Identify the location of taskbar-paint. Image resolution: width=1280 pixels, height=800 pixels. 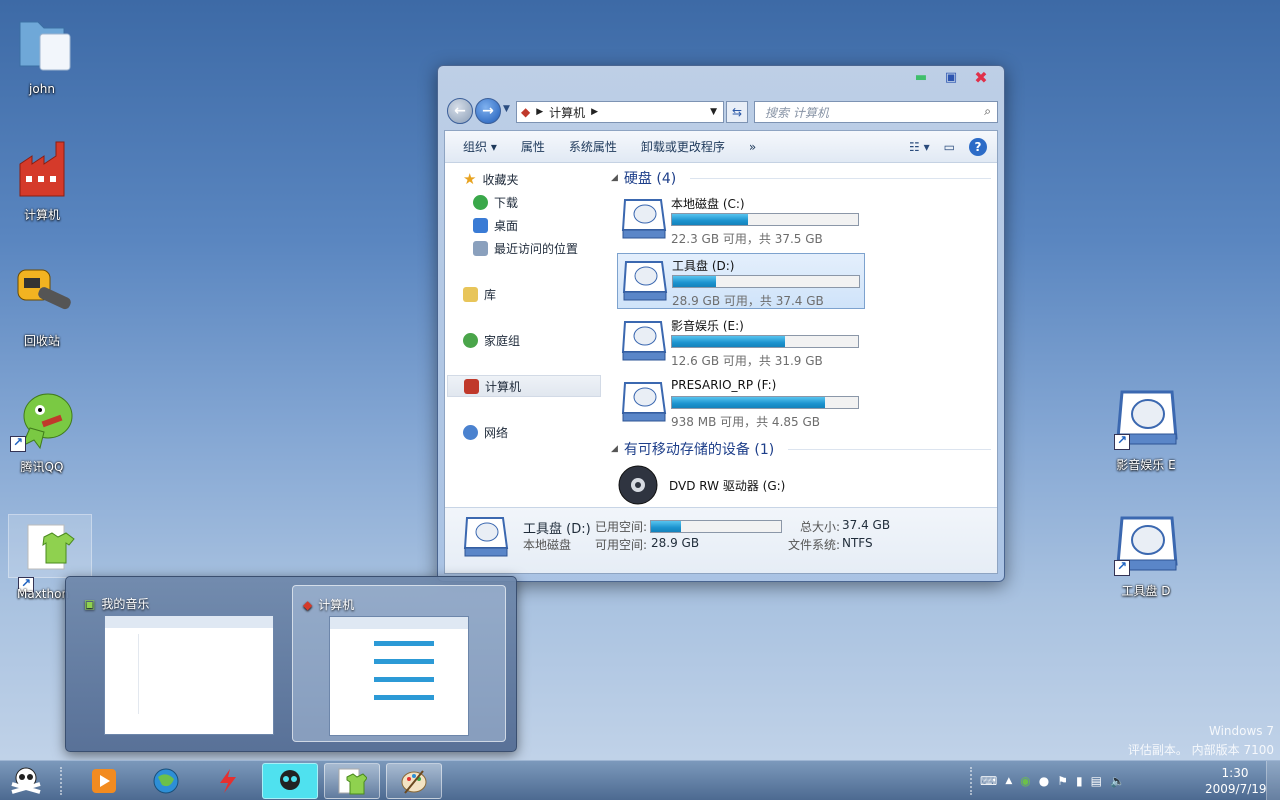
(414, 781).